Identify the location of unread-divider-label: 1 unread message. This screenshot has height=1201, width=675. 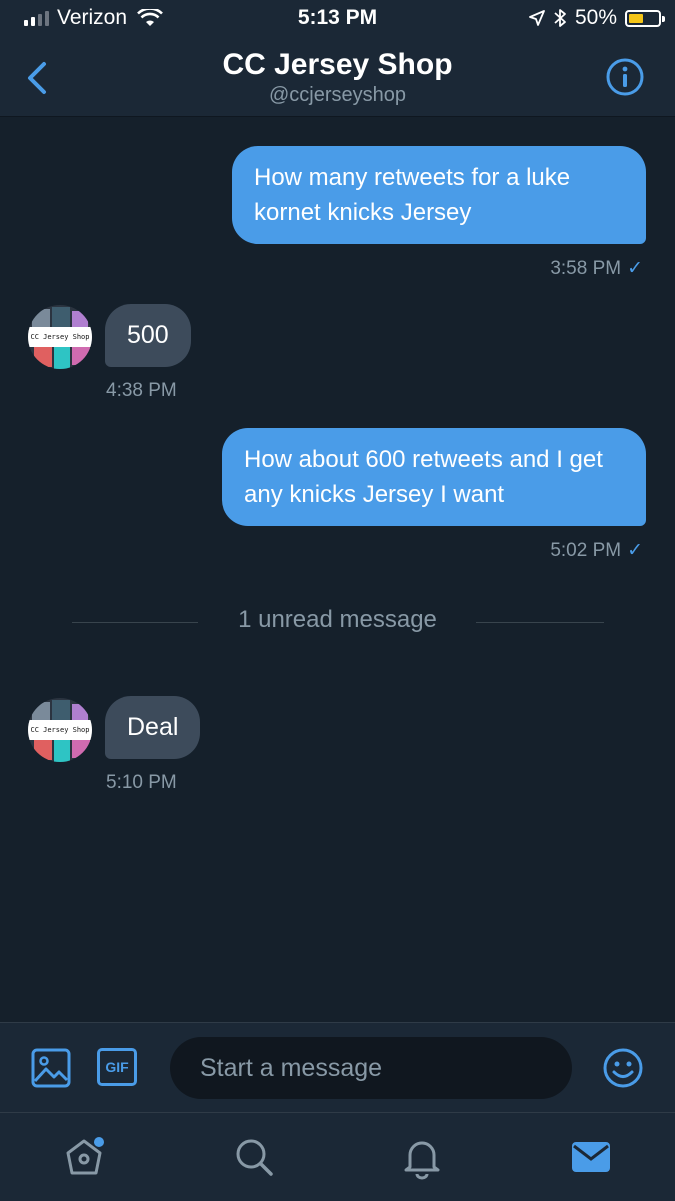
(337, 619).